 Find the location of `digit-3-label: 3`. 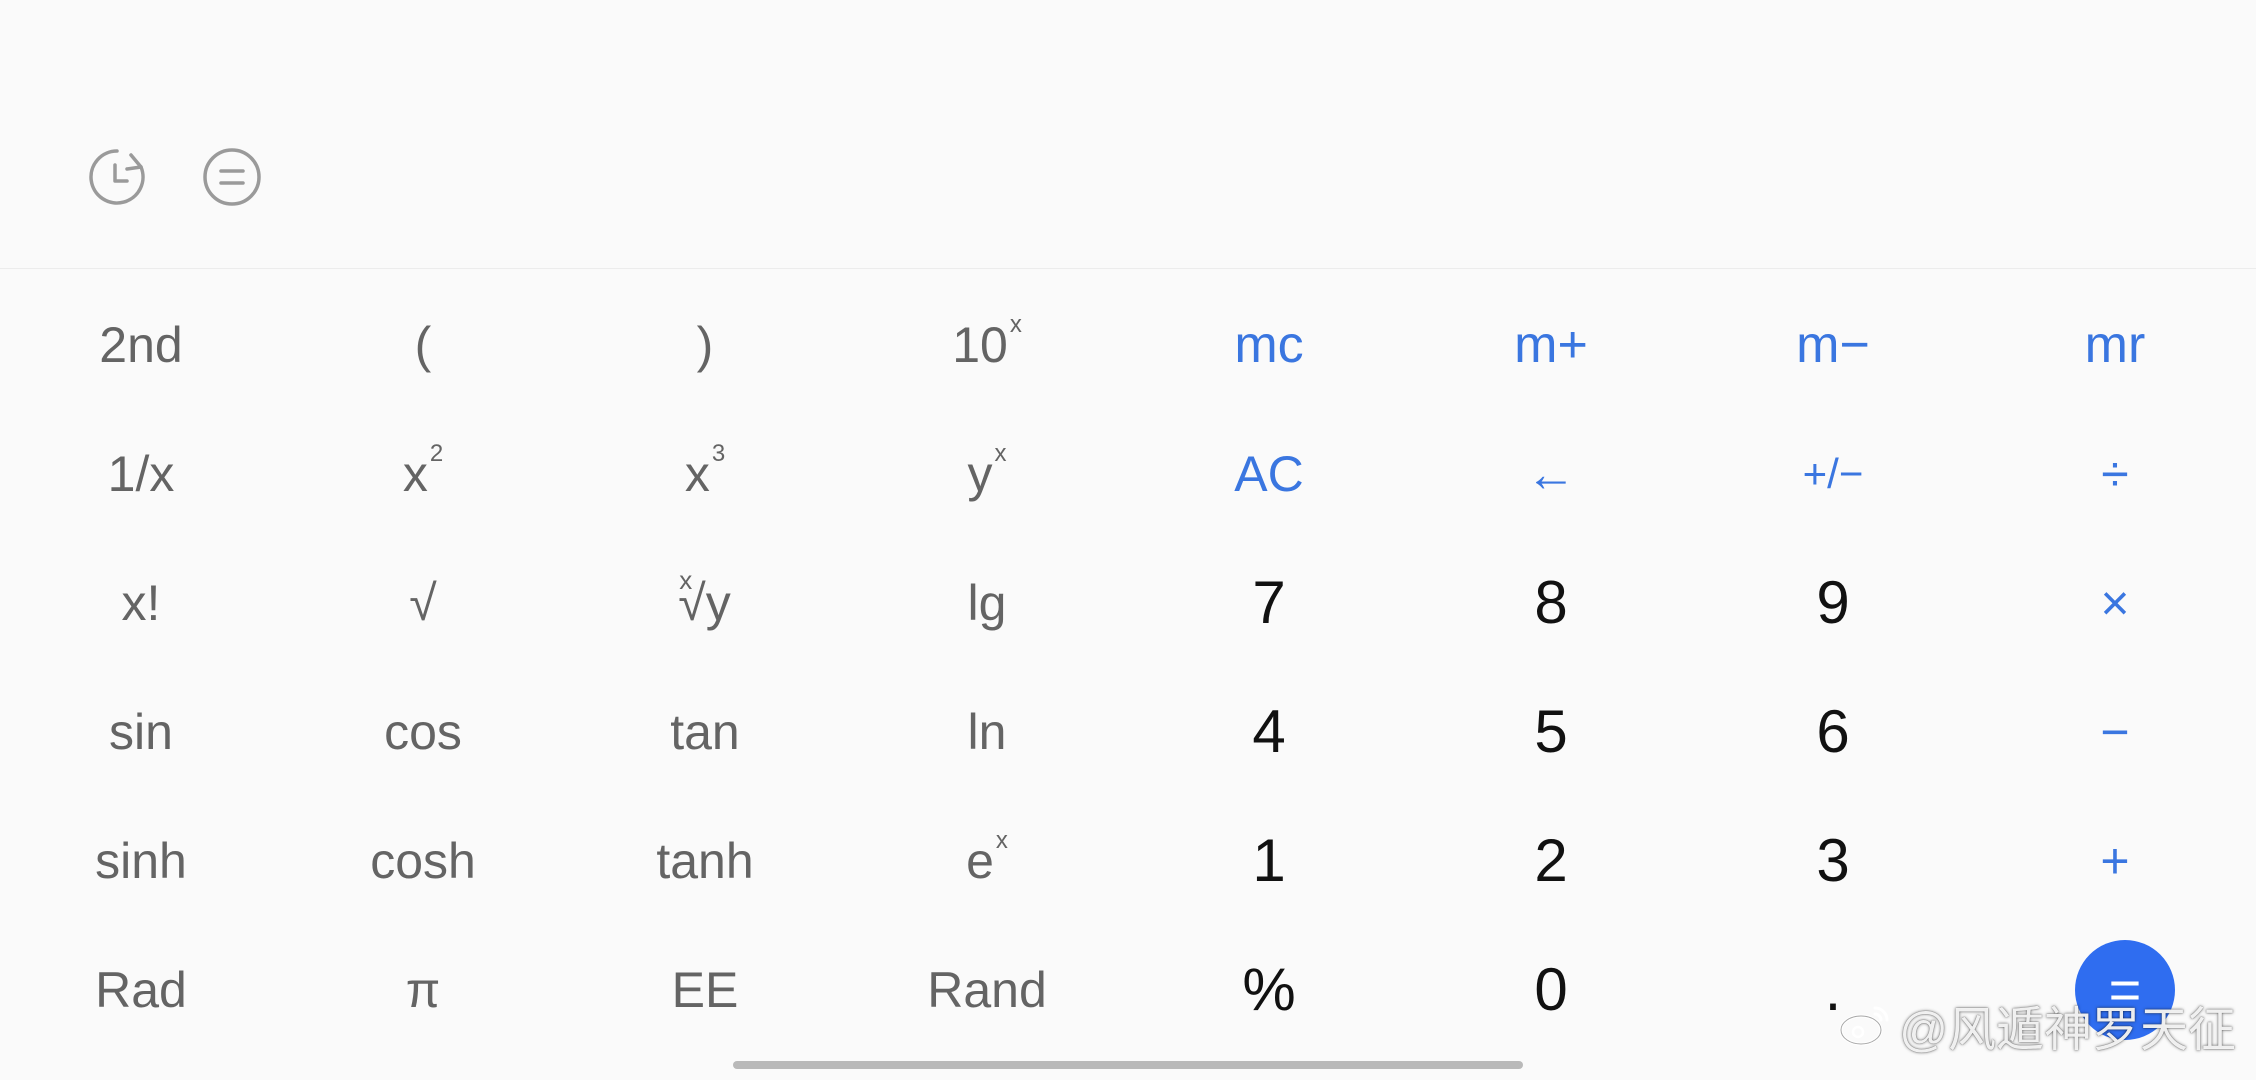

digit-3-label: 3 is located at coordinates (1833, 860).